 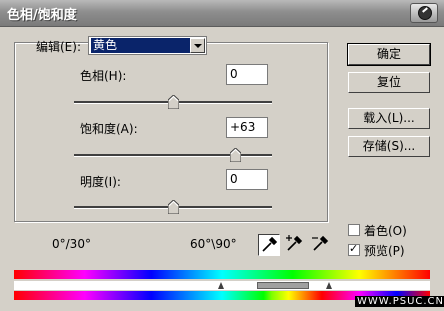 I want to click on eyedropper-icon, so click(x=269, y=245).